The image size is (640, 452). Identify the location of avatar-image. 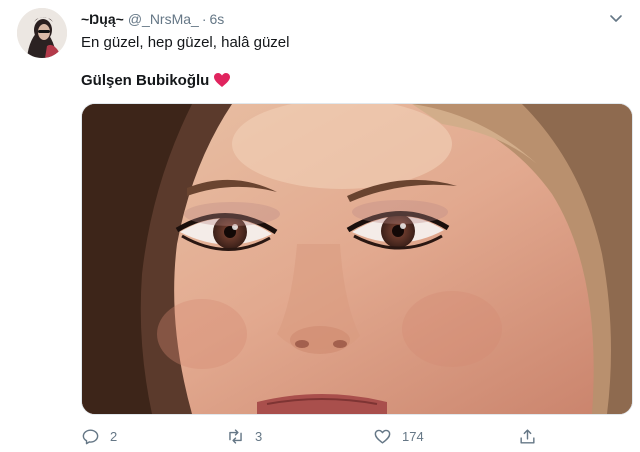
(42, 33).